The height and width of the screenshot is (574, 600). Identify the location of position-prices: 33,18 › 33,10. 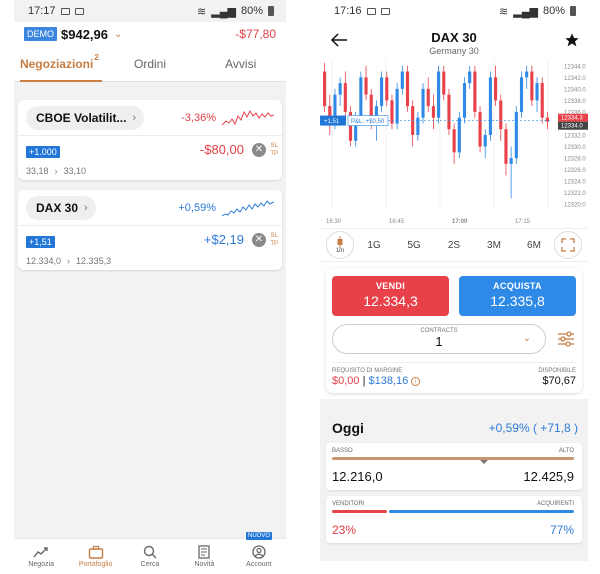
(150, 171).